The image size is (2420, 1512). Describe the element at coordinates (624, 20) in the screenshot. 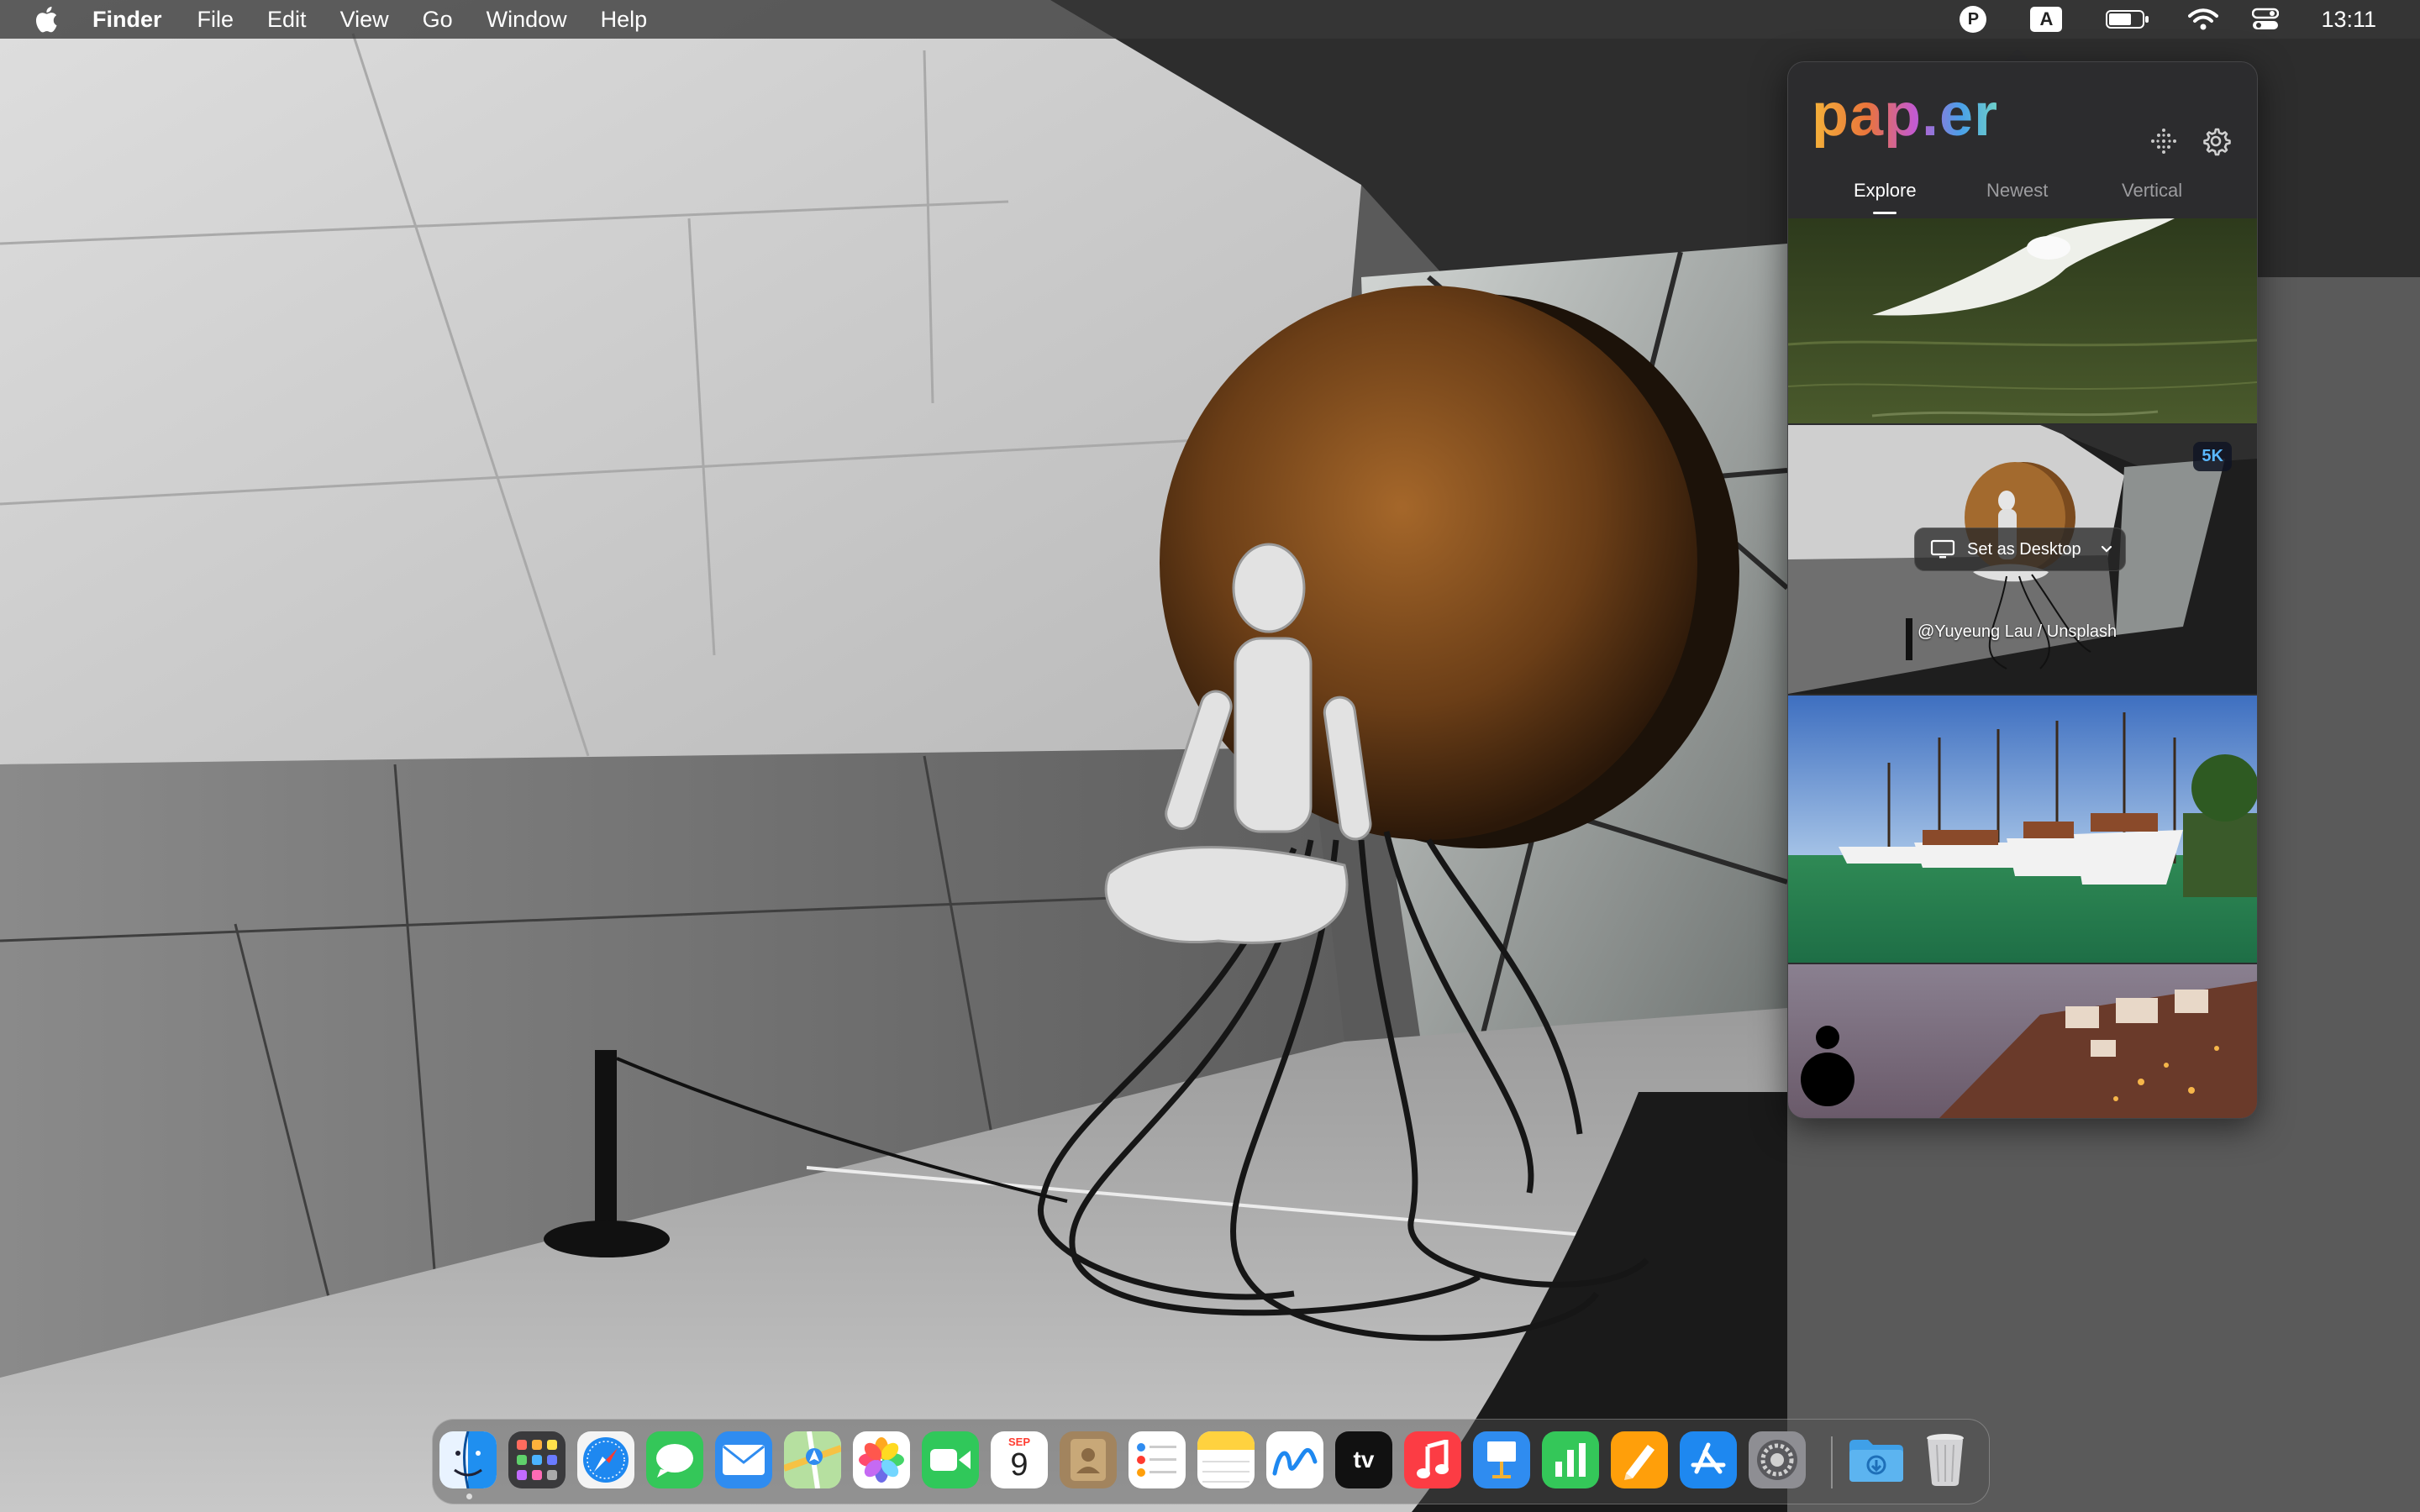

I see `menu-help: Help` at that location.